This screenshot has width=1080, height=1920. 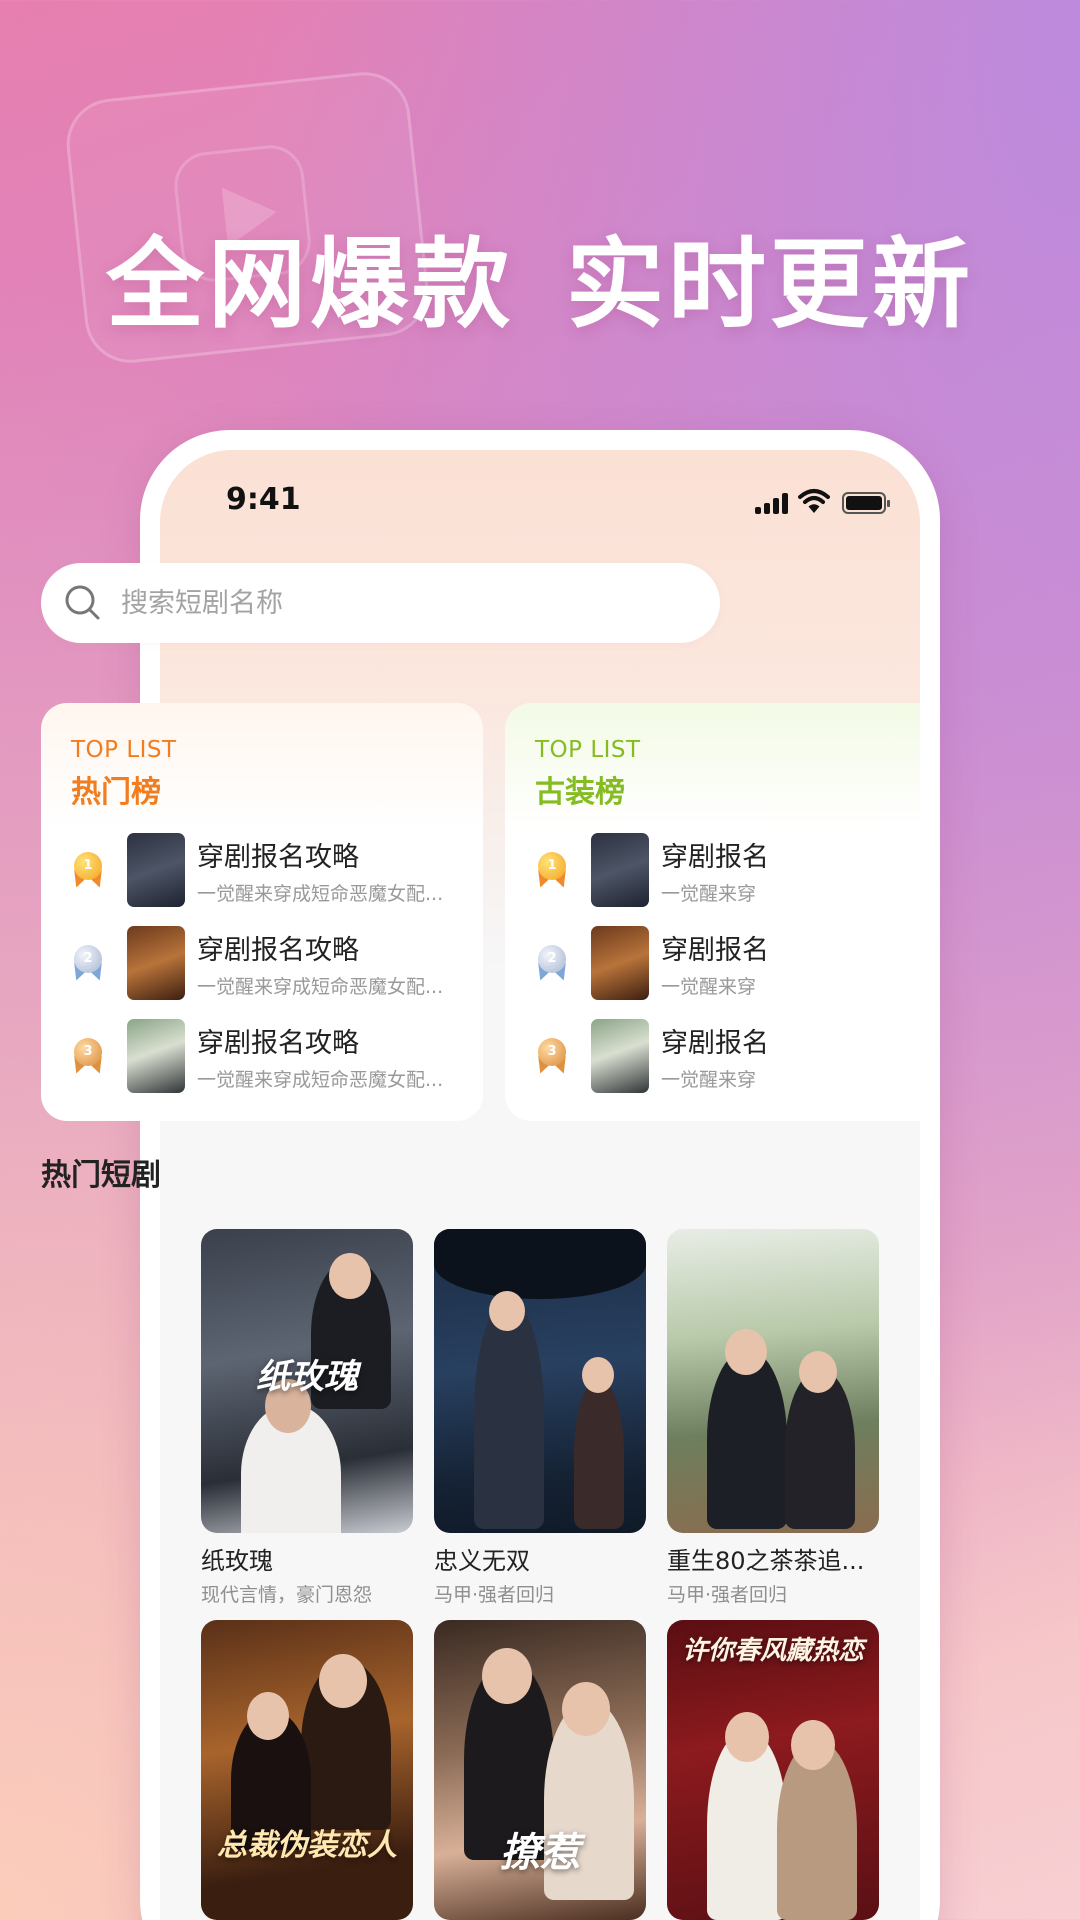 What do you see at coordinates (307, 1377) in the screenshot?
I see `poster-title: 纸玫瑰` at bounding box center [307, 1377].